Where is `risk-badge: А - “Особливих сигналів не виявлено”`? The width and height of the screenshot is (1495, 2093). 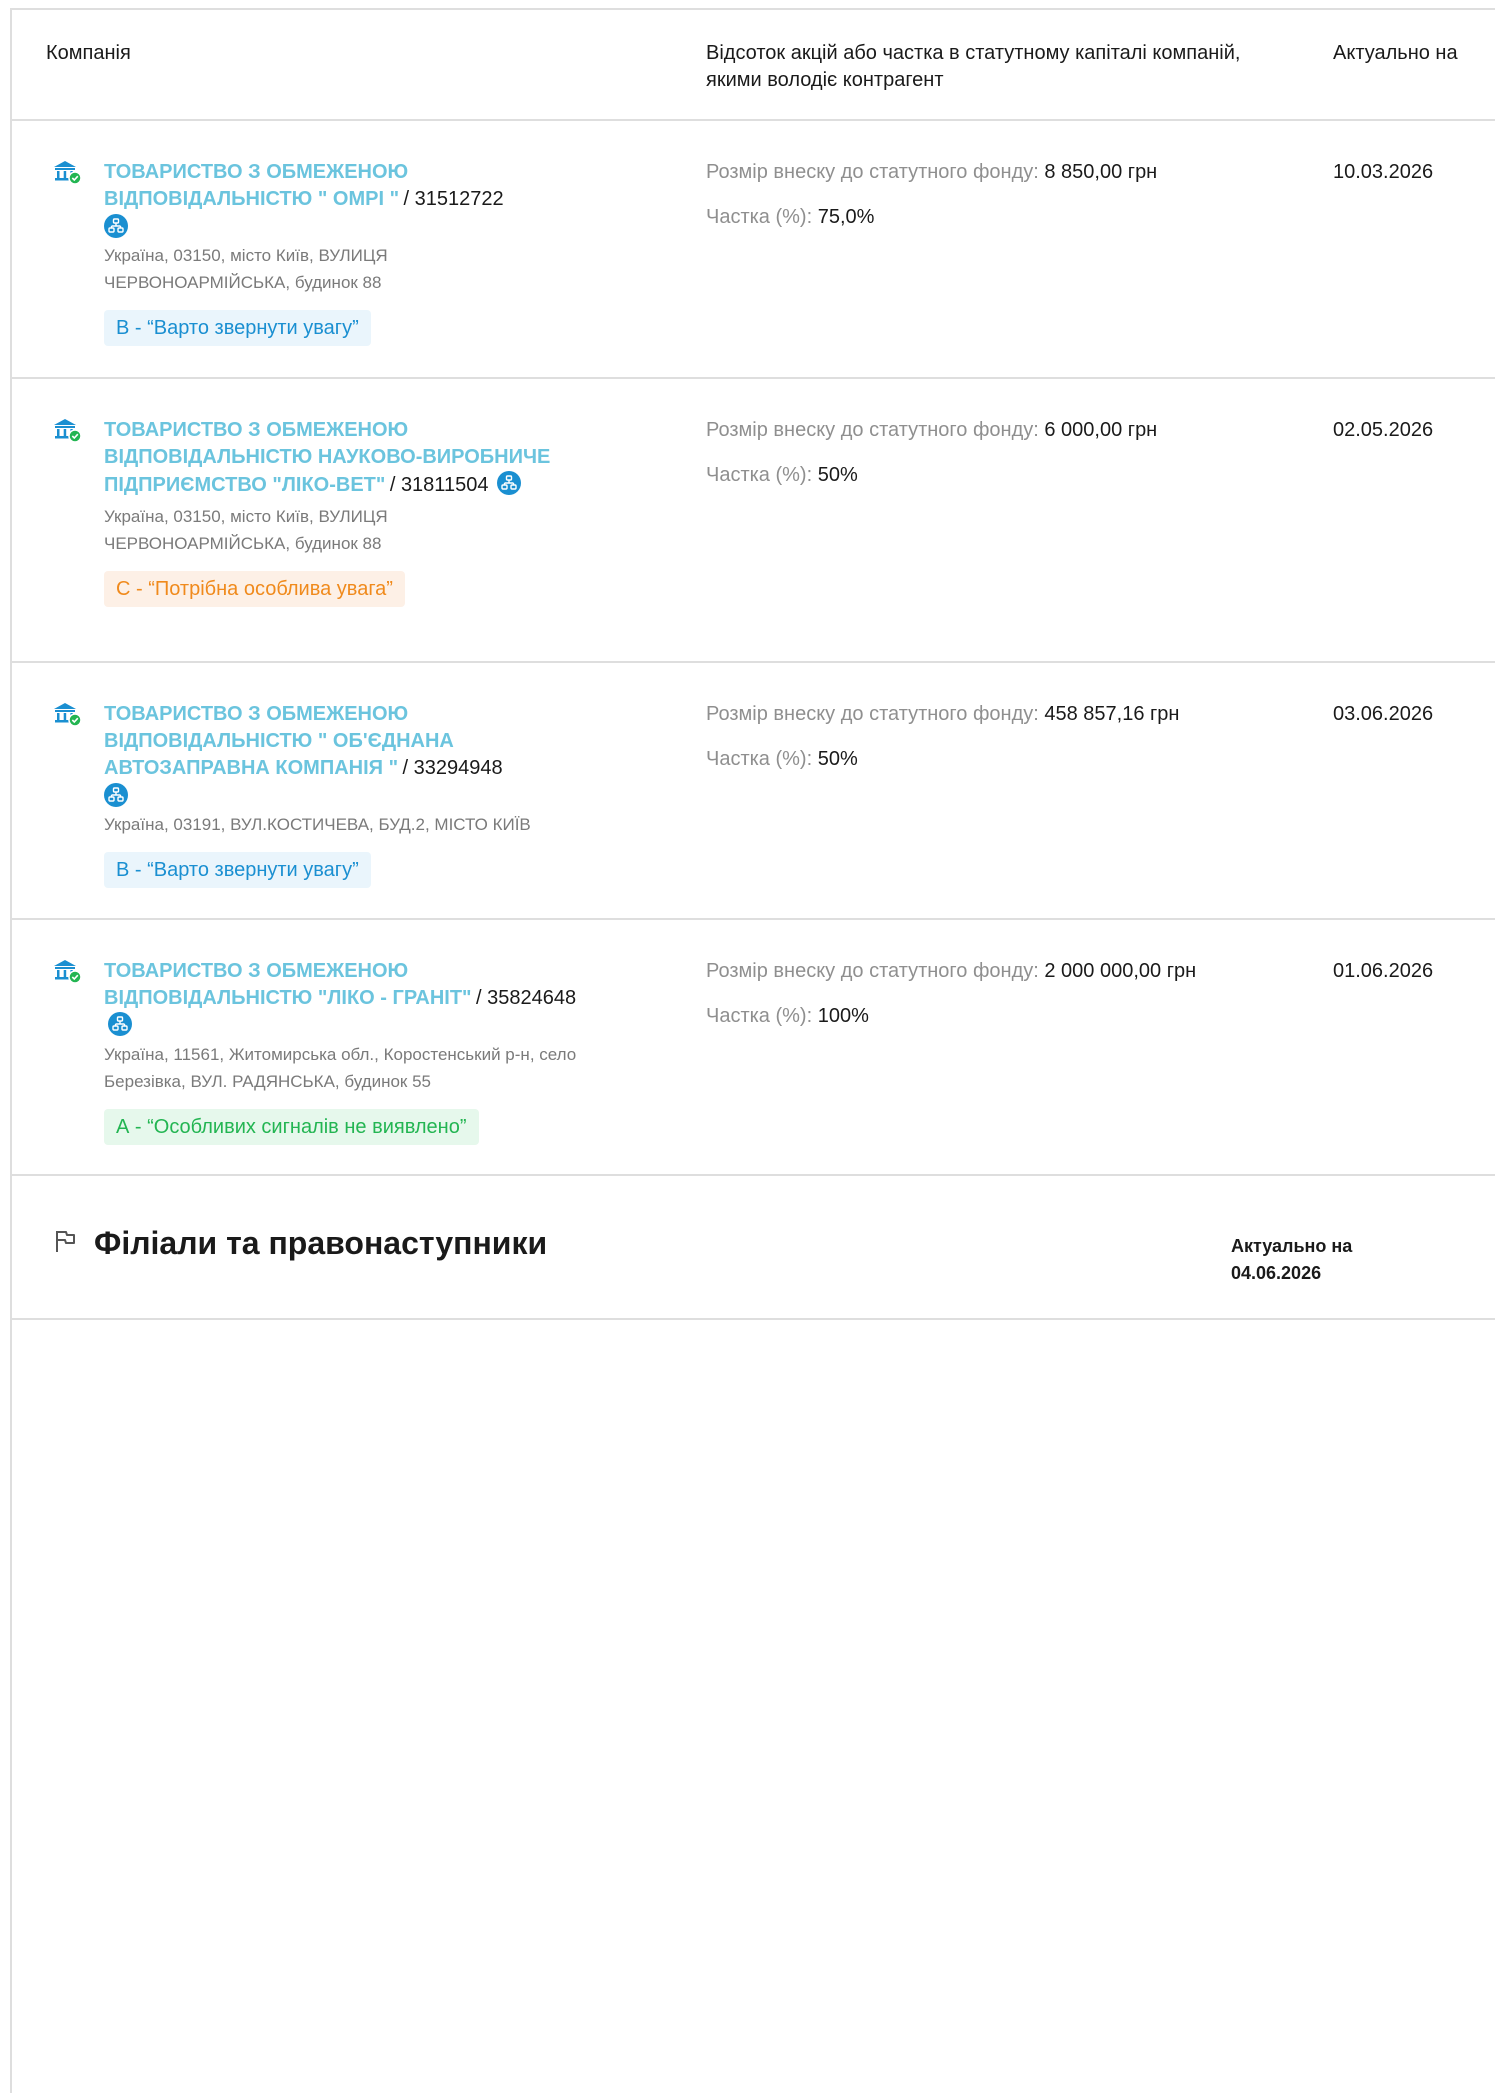
risk-badge: А - “Особливих сигналів не виявлено” is located at coordinates (291, 1127).